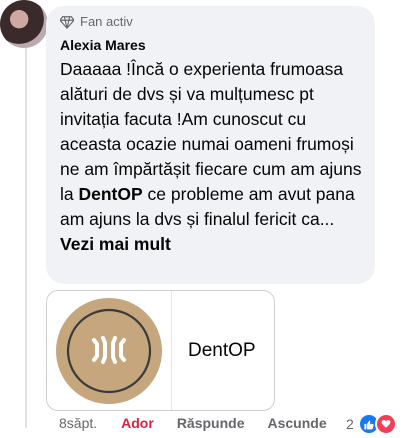 Image resolution: width=415 pixels, height=438 pixels. Describe the element at coordinates (110, 194) in the screenshot. I see `comment-brand: DentOP` at that location.